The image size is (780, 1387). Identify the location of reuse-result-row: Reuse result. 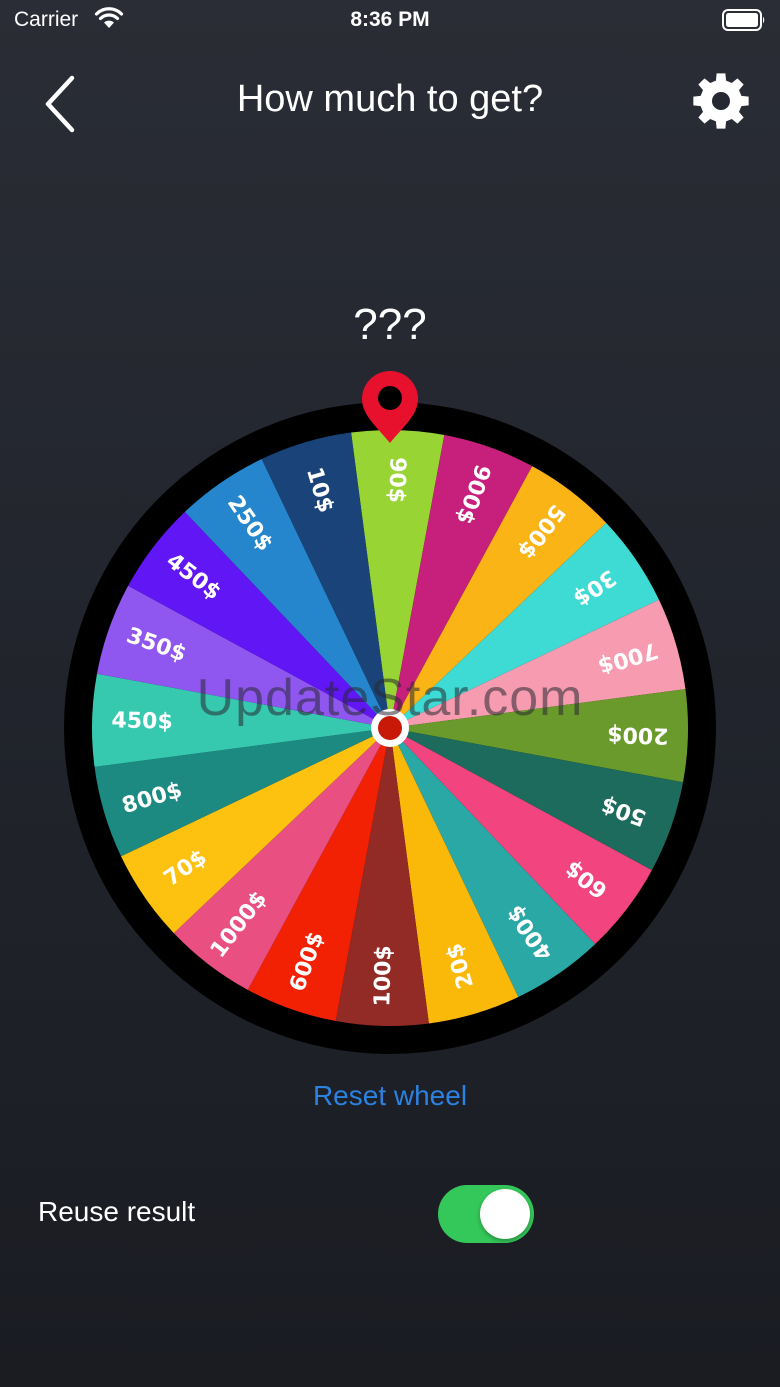
(390, 1215).